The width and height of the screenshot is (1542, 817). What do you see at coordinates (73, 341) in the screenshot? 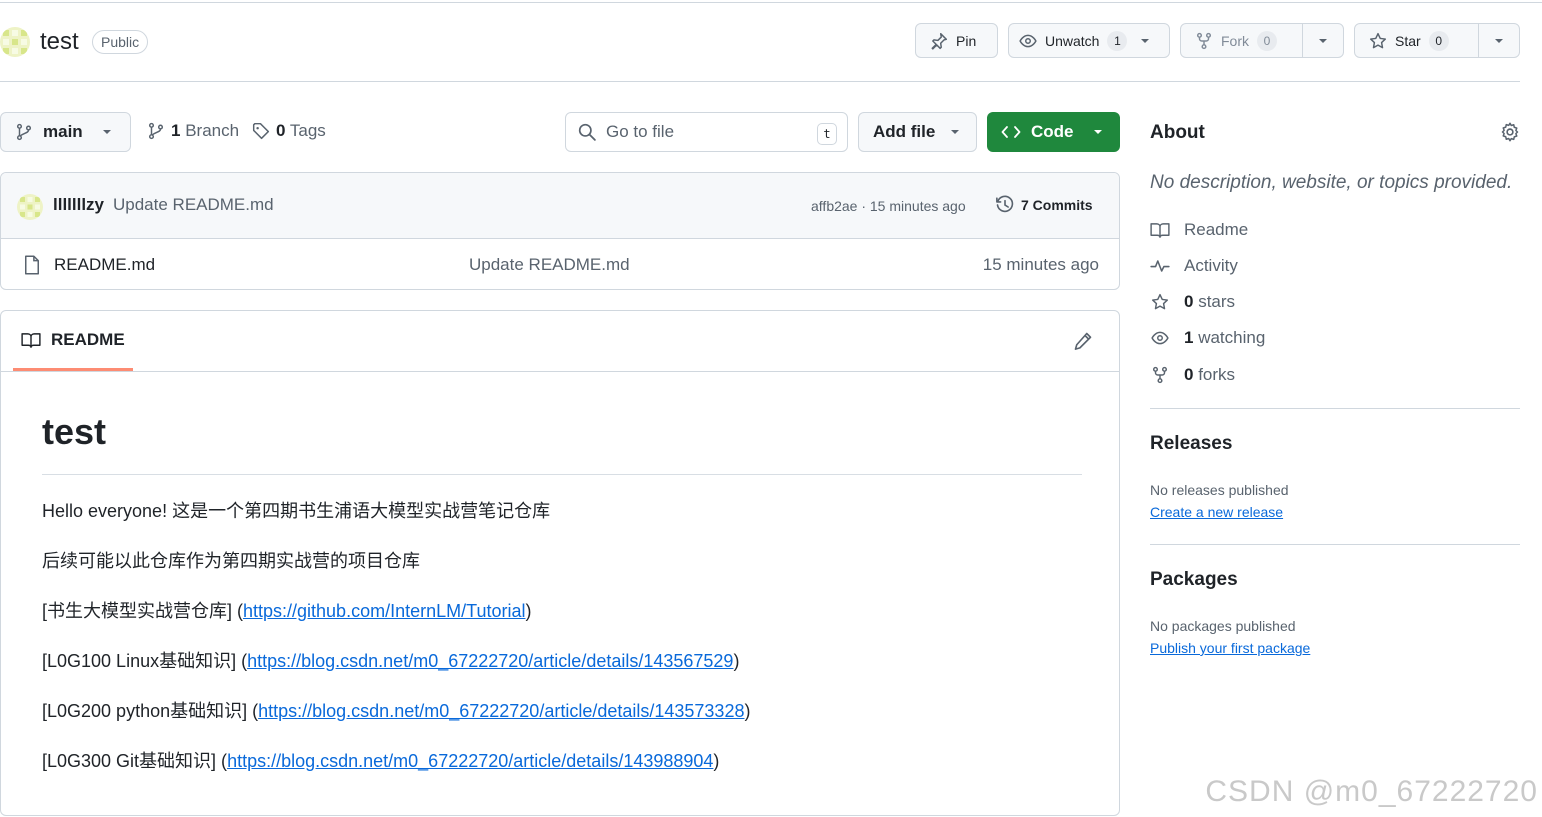
I see `tab-readme: README` at bounding box center [73, 341].